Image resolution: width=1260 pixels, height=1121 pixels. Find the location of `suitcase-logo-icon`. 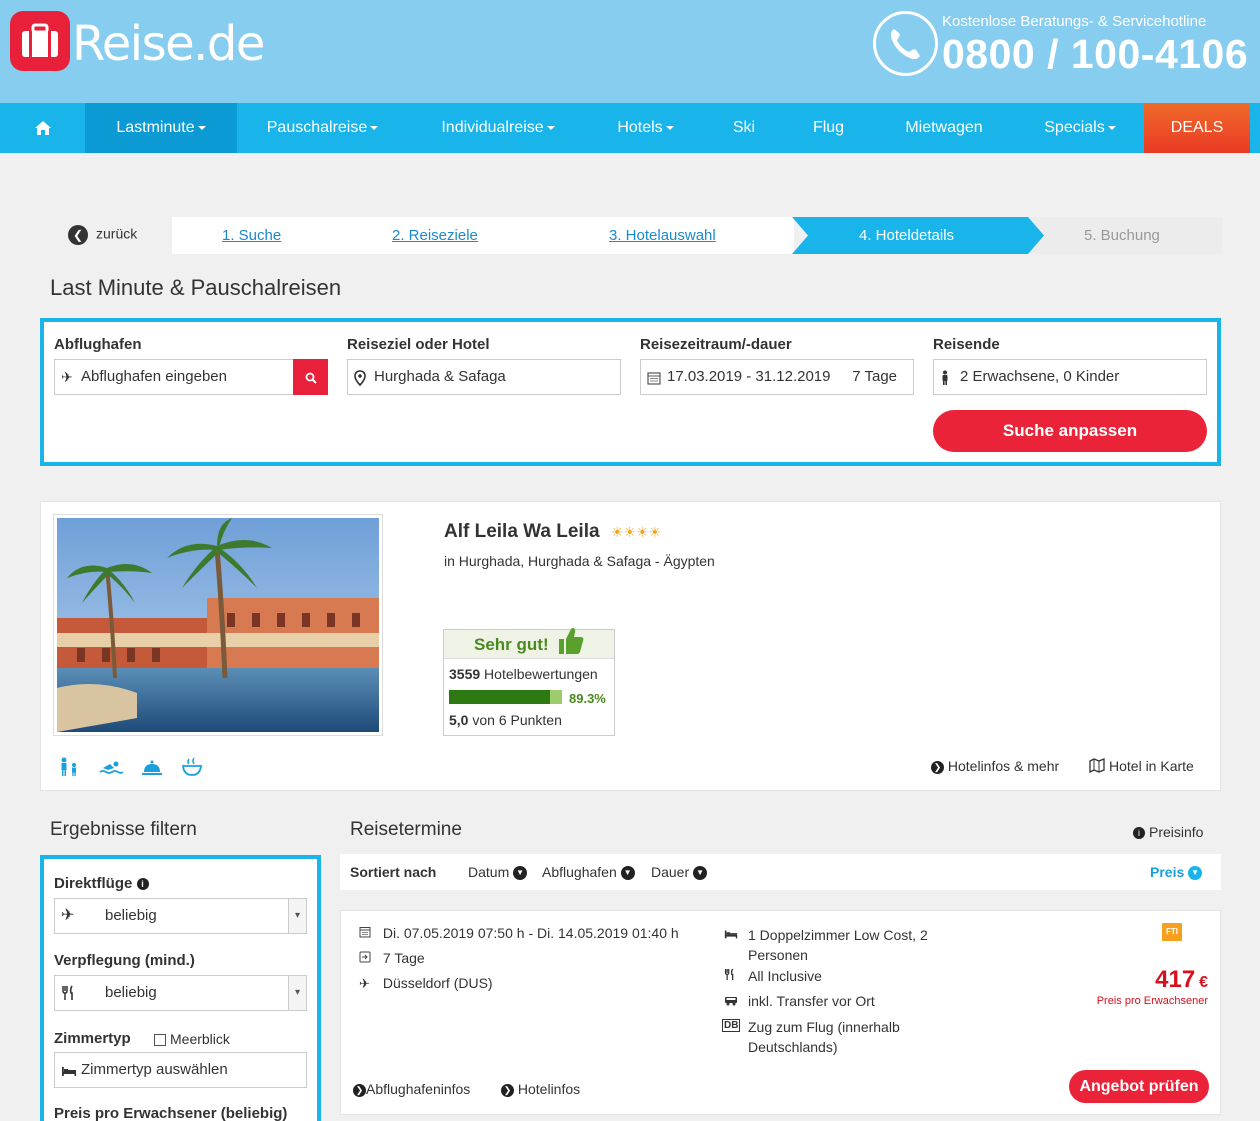

suitcase-logo-icon is located at coordinates (40, 41).